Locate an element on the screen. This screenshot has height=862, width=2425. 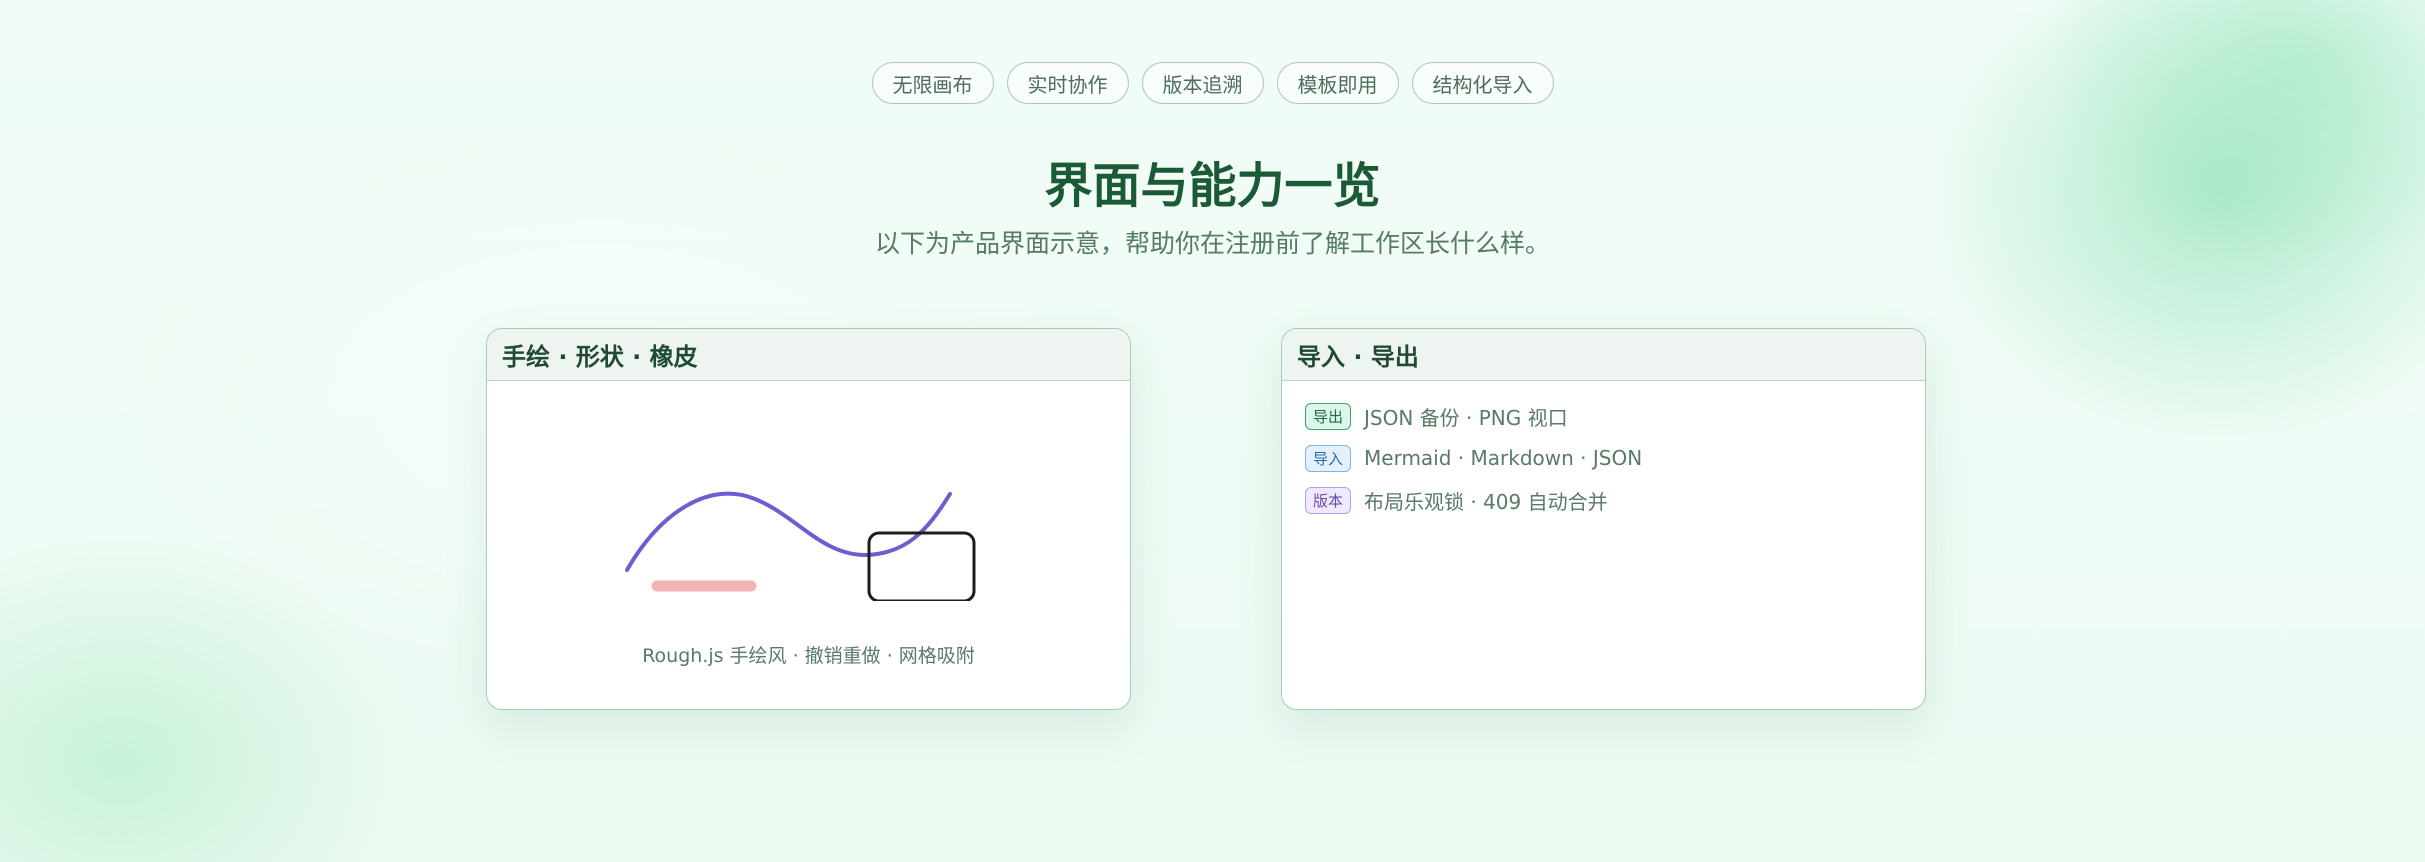
list-item: 版本 布局乐观锁 · 409 自动合并 is located at coordinates (1473, 500).